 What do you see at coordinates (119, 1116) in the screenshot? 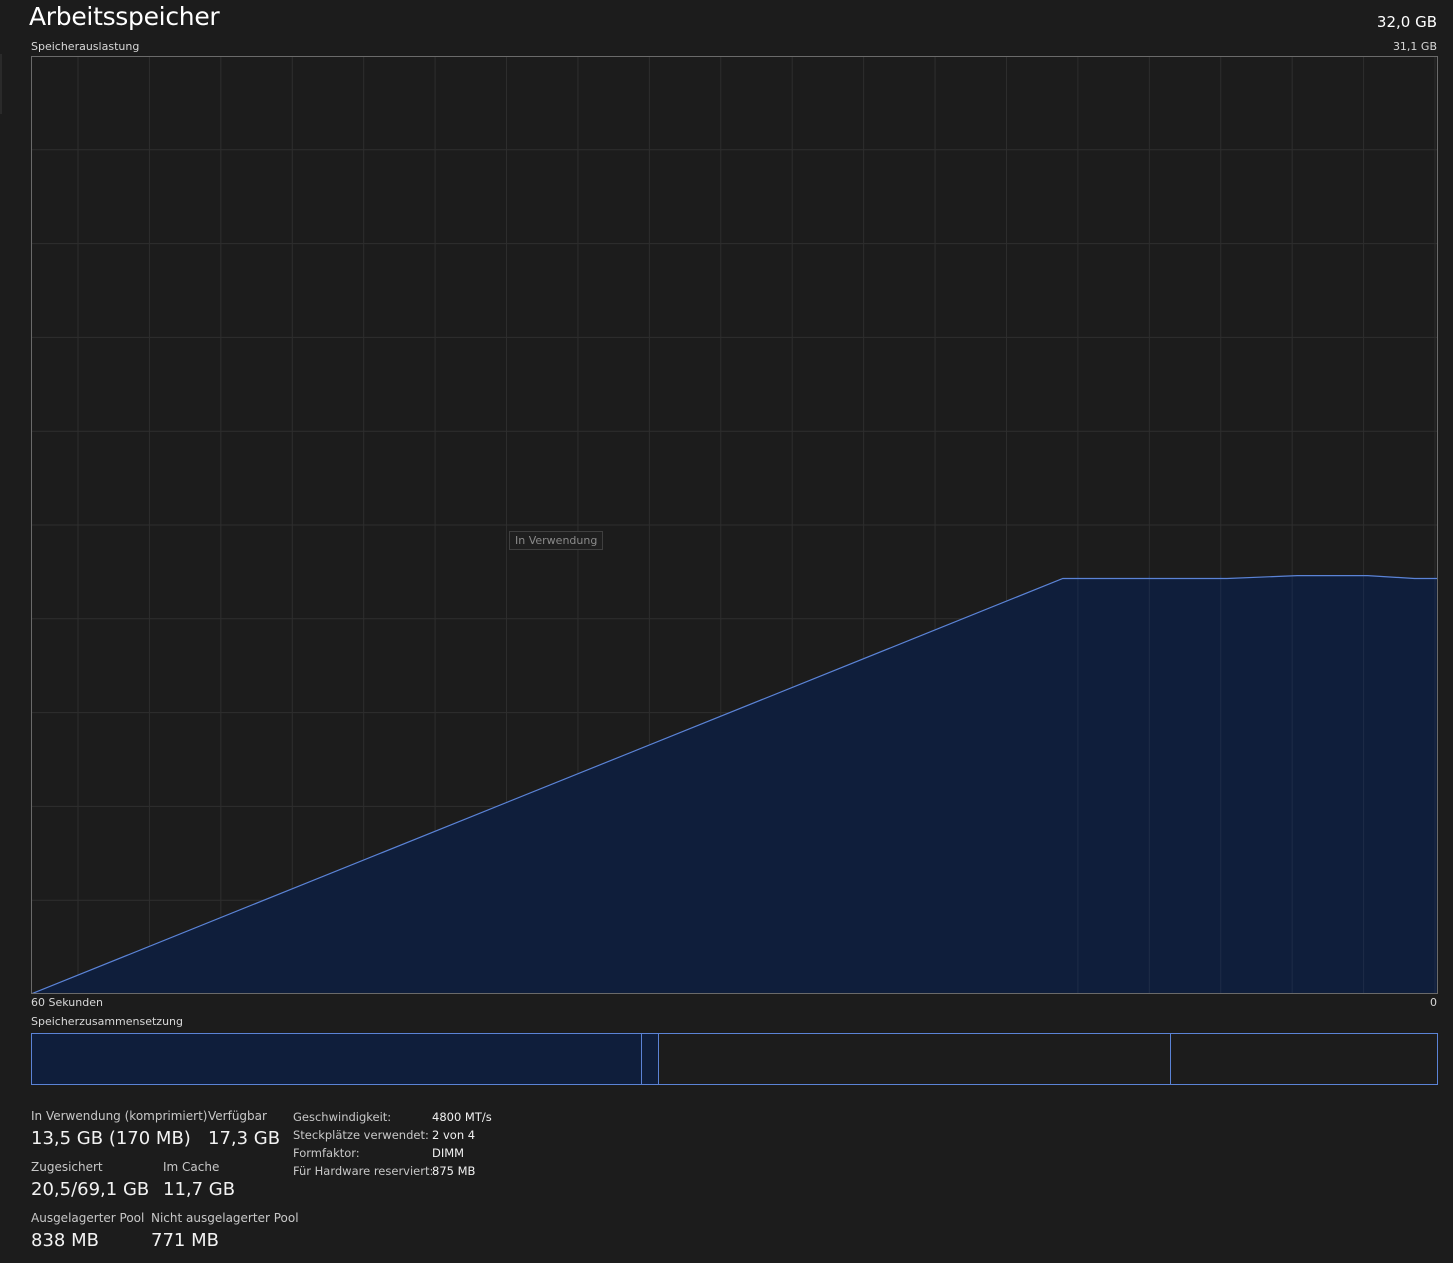
I see `in-use-label: In Verwendung (komprimiert)` at bounding box center [119, 1116].